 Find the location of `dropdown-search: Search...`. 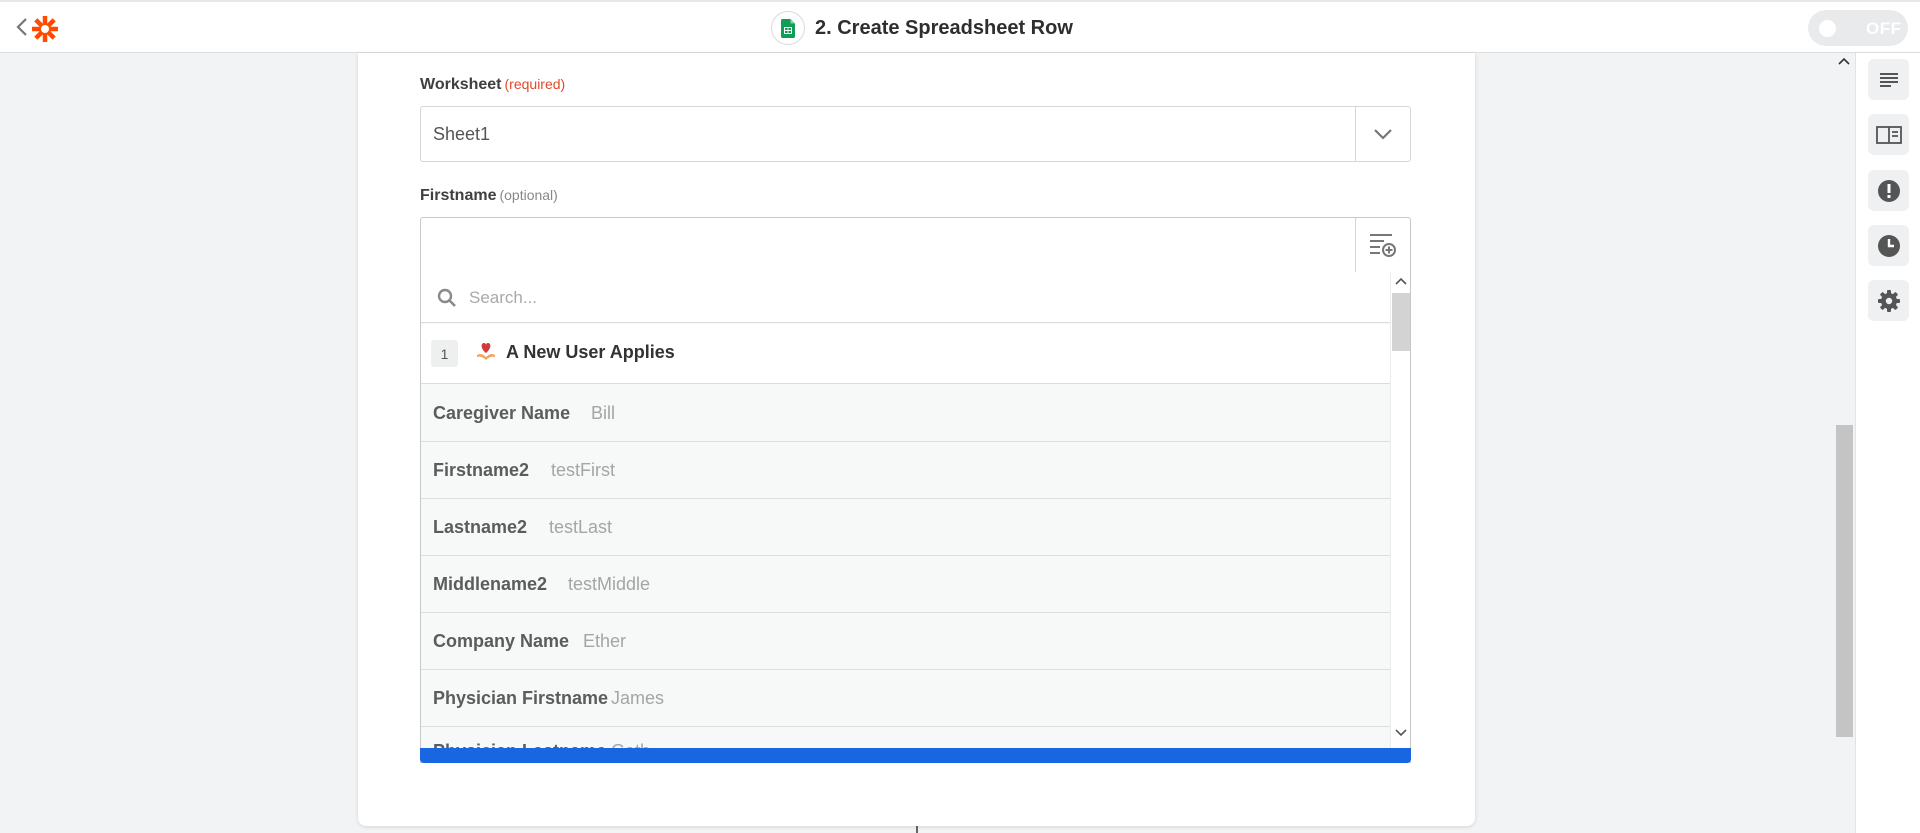

dropdown-search: Search... is located at coordinates (906, 297).